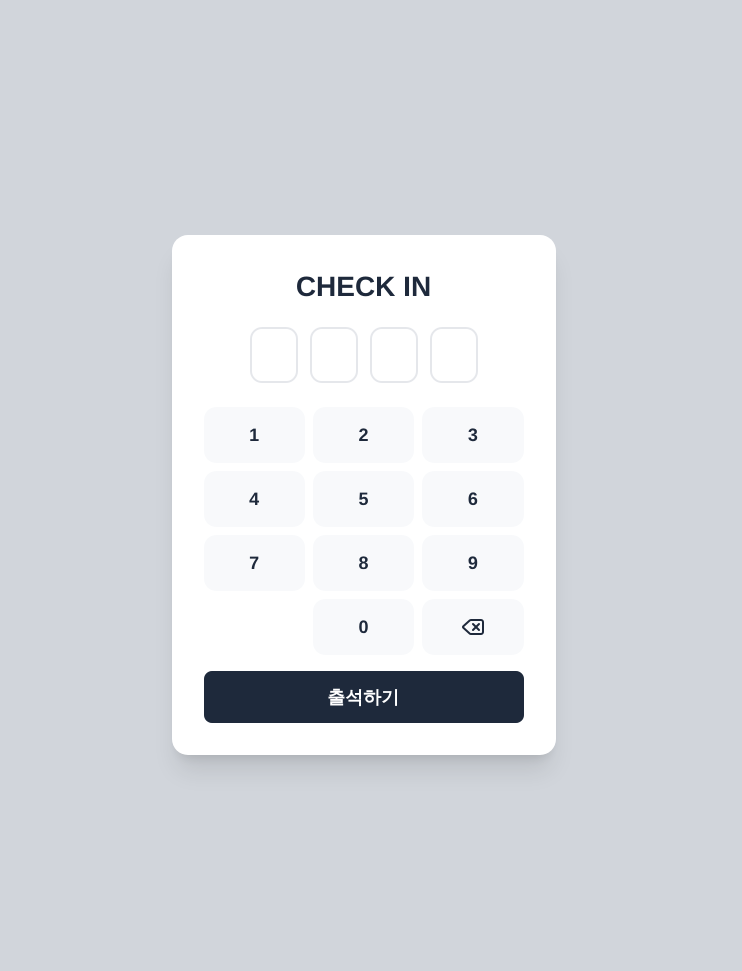 Image resolution: width=742 pixels, height=971 pixels. I want to click on keypad-key: 4, so click(254, 499).